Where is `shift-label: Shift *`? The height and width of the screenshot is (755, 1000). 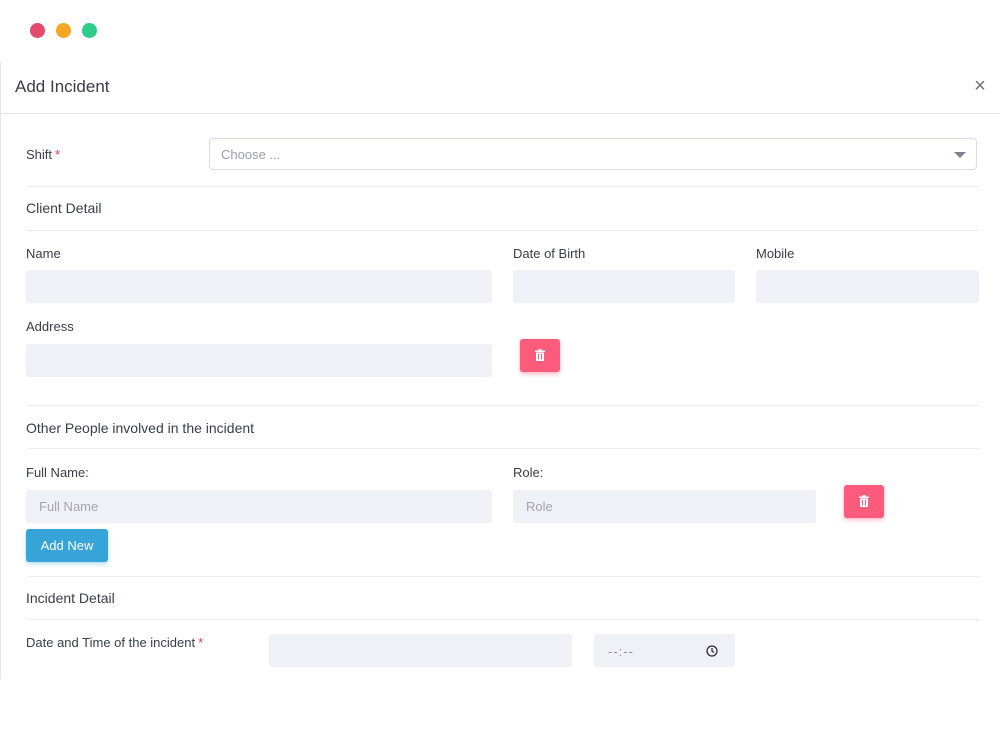
shift-label: Shift * is located at coordinates (43, 154).